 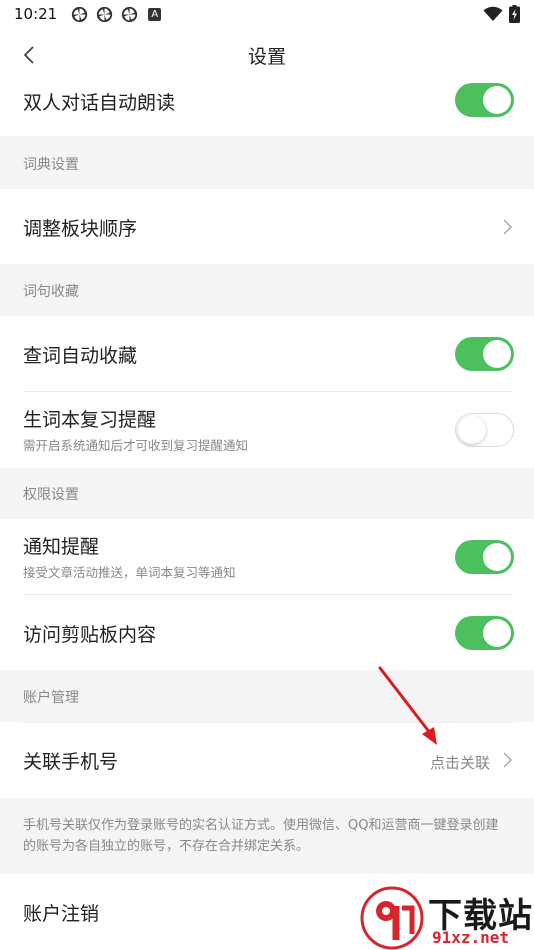 I want to click on system-icons, so click(x=501, y=14).